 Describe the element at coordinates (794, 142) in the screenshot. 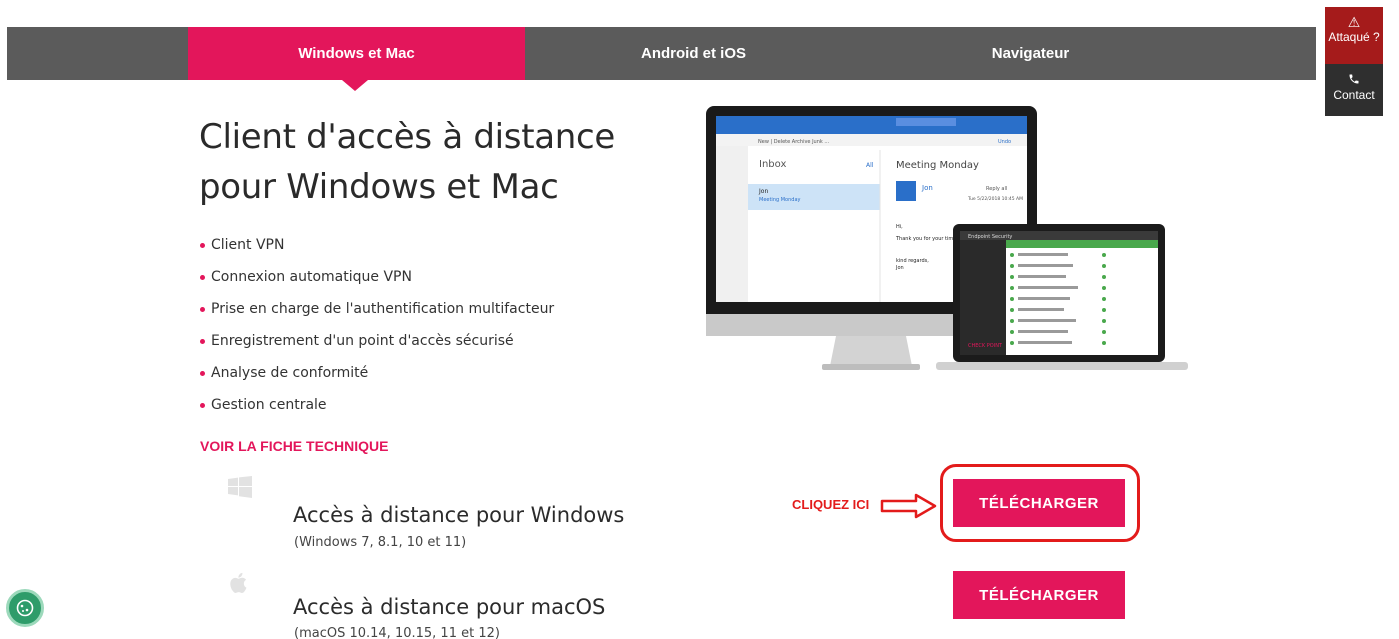

I see `svg-text: New | Delete Archive Junk` at that location.